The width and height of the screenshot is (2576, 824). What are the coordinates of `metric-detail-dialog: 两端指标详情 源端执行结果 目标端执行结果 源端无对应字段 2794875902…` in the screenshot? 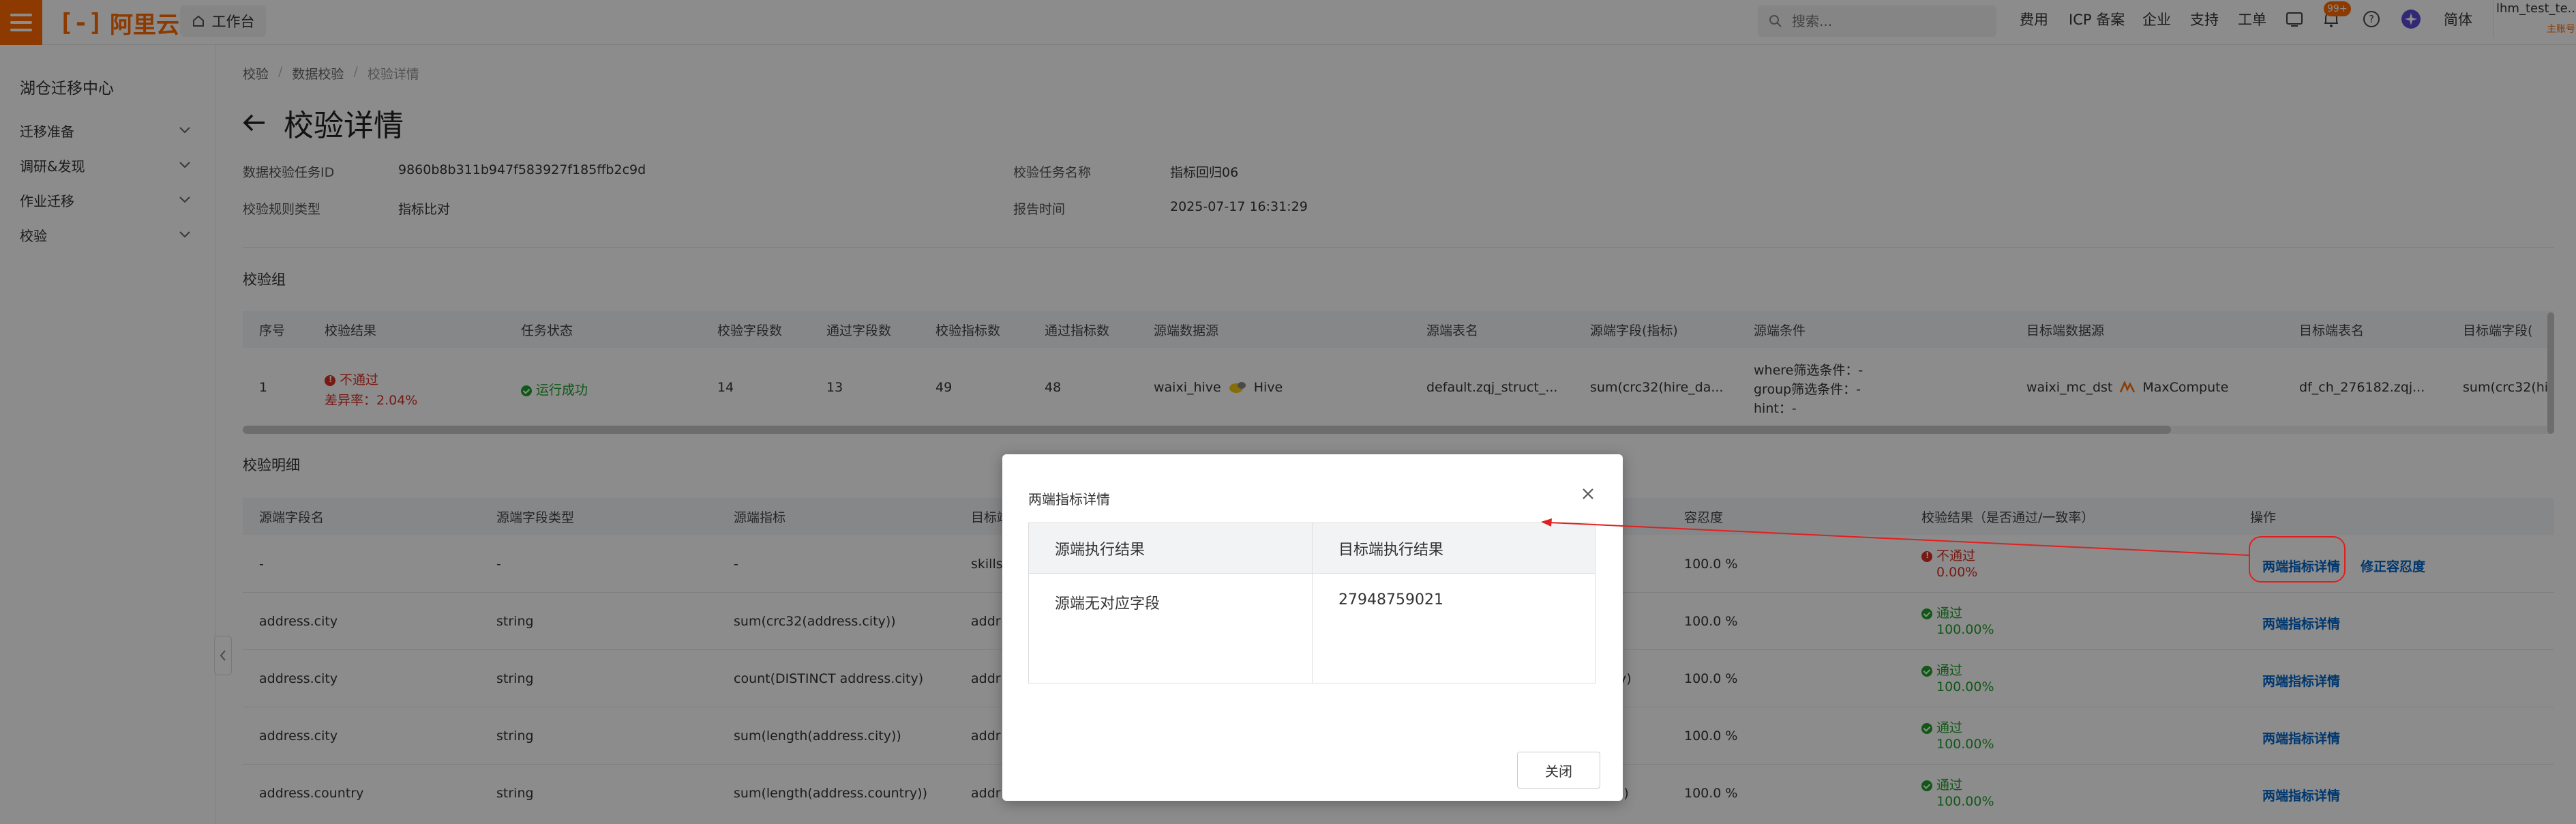 It's located at (1312, 627).